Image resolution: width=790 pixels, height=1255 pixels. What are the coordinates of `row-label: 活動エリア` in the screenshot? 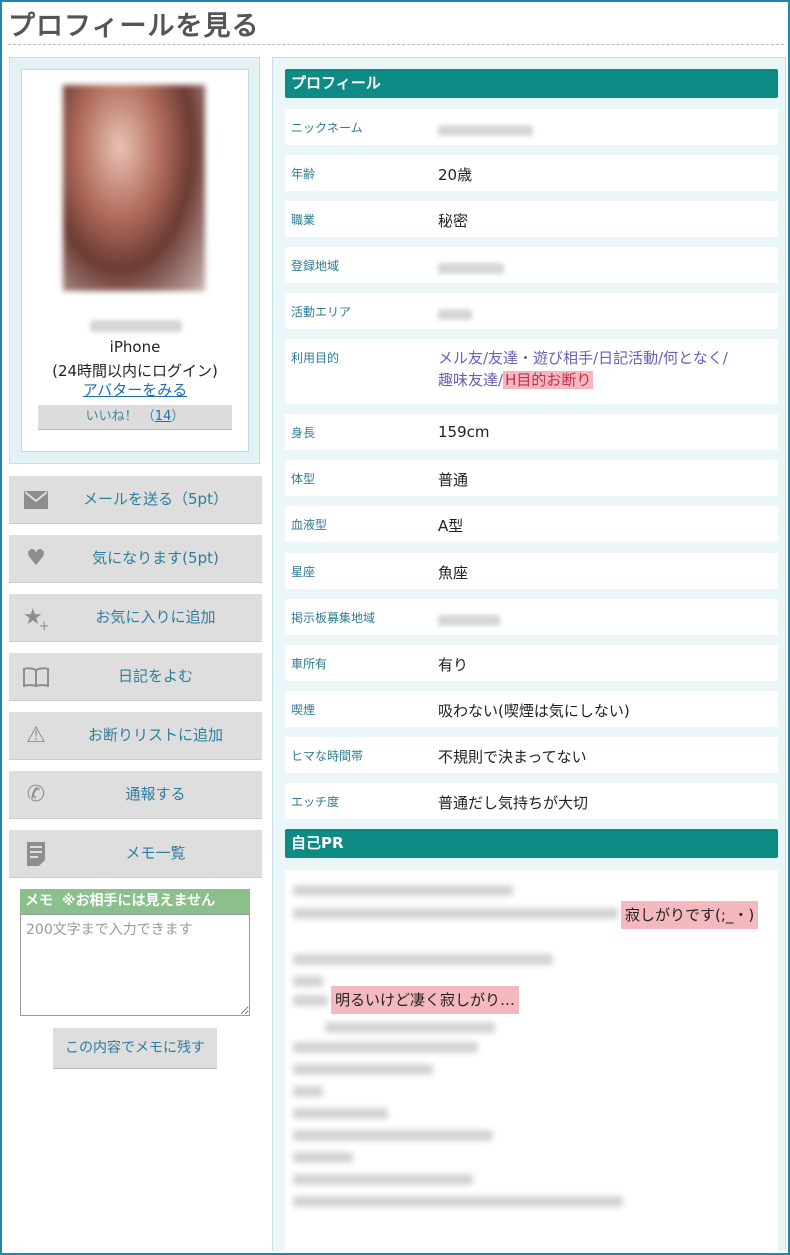 It's located at (321, 312).